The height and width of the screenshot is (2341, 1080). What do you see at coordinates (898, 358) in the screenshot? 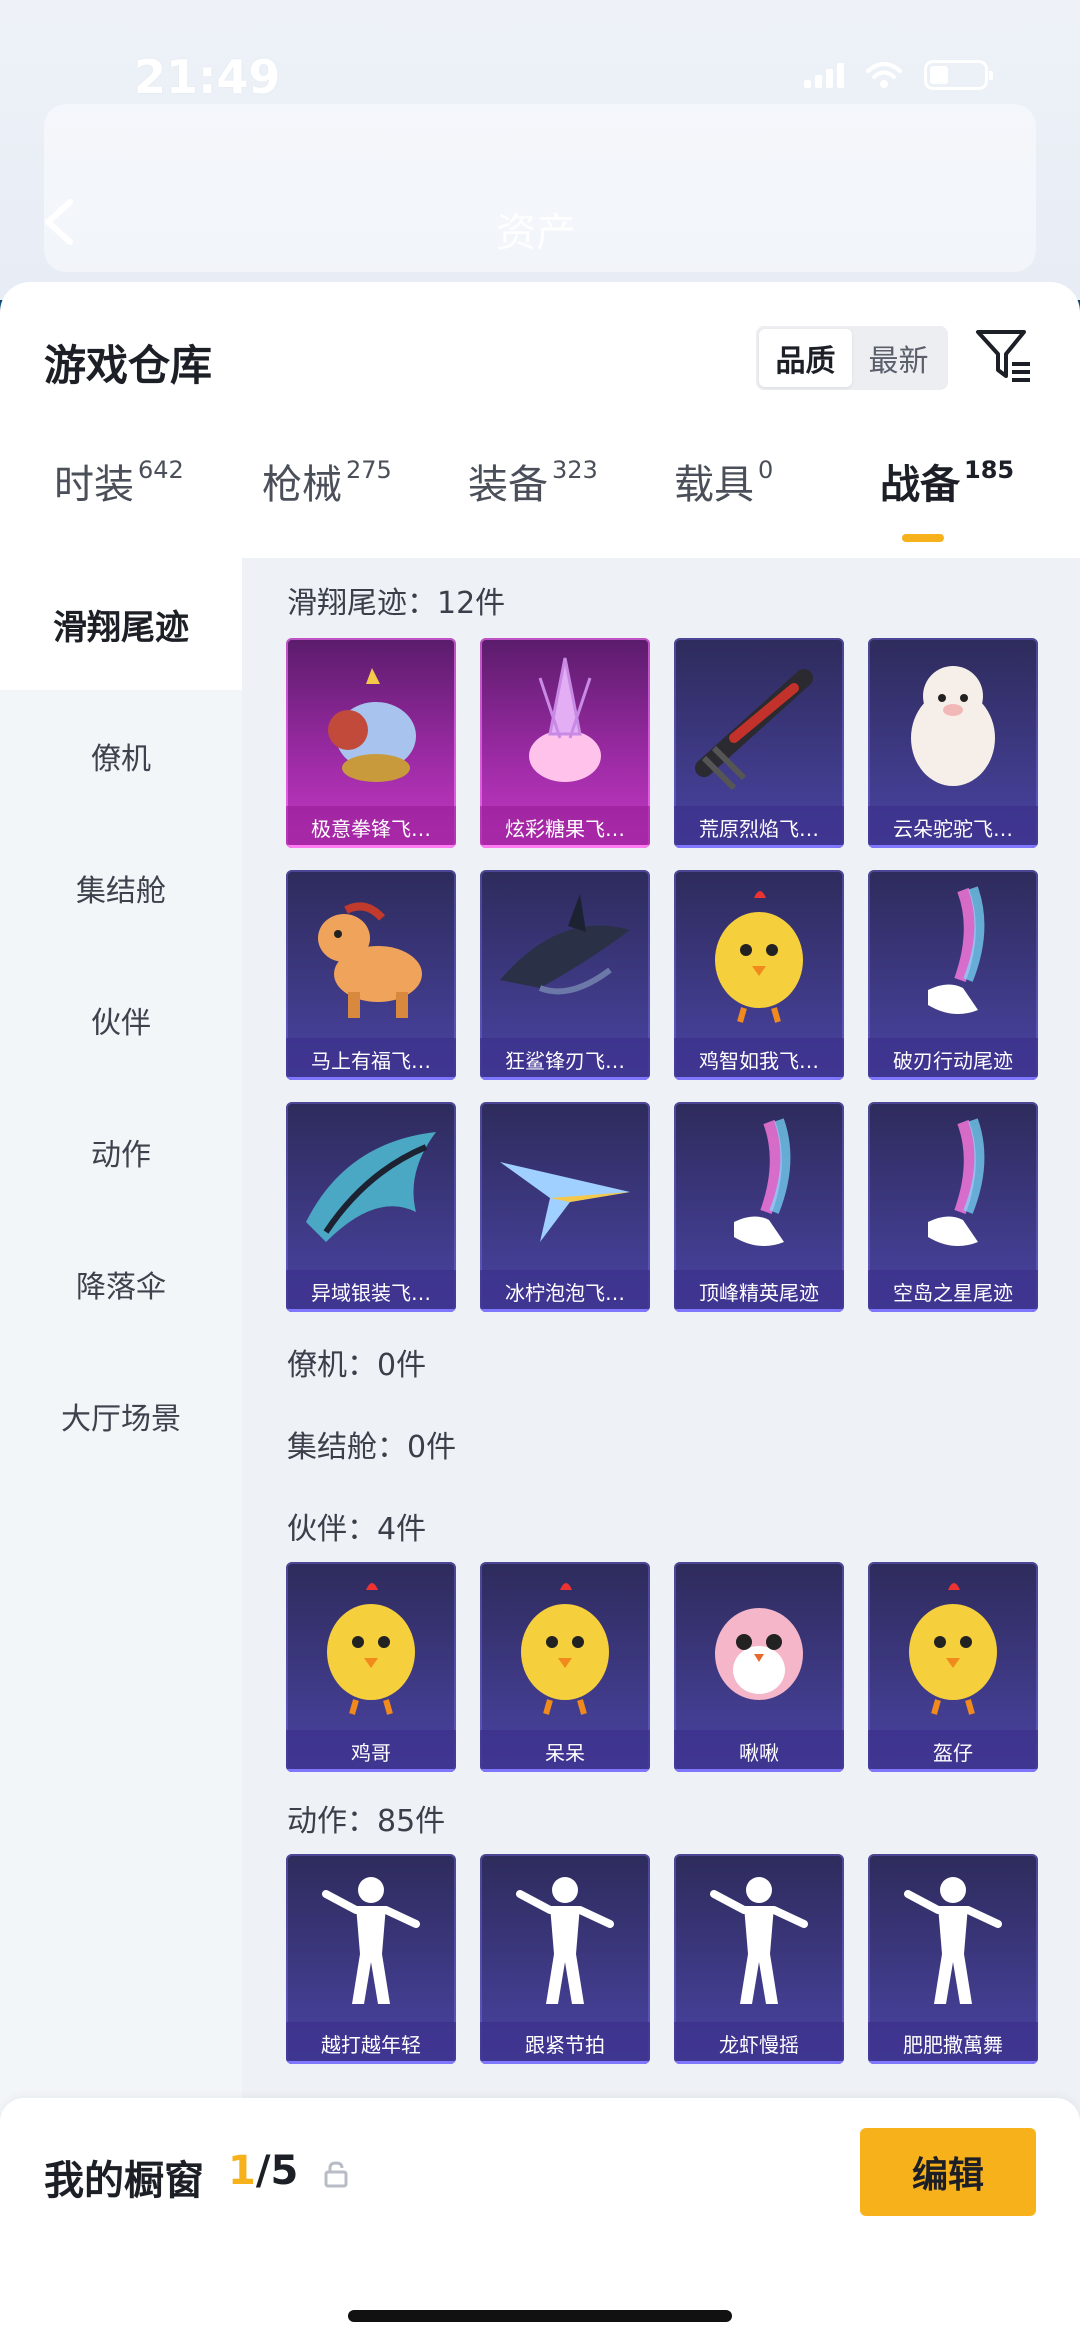
I see `sort-newest-button: 最新` at bounding box center [898, 358].